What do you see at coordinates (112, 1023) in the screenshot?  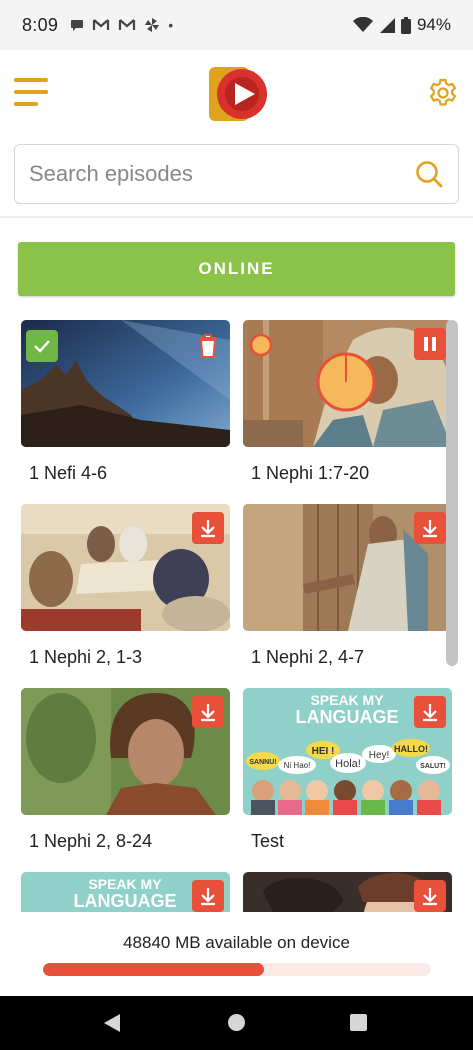 I see `back-icon` at bounding box center [112, 1023].